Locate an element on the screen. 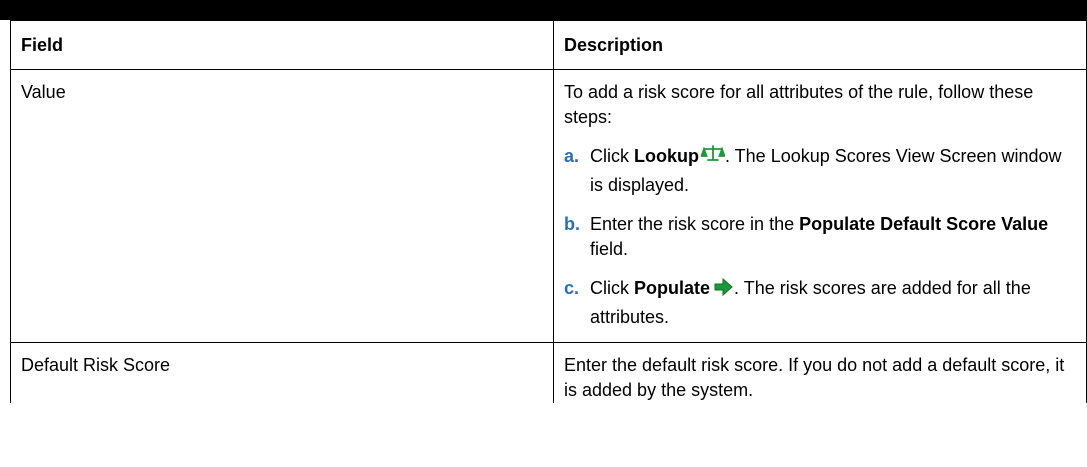  lookup-label: Lookup is located at coordinates (666, 156).